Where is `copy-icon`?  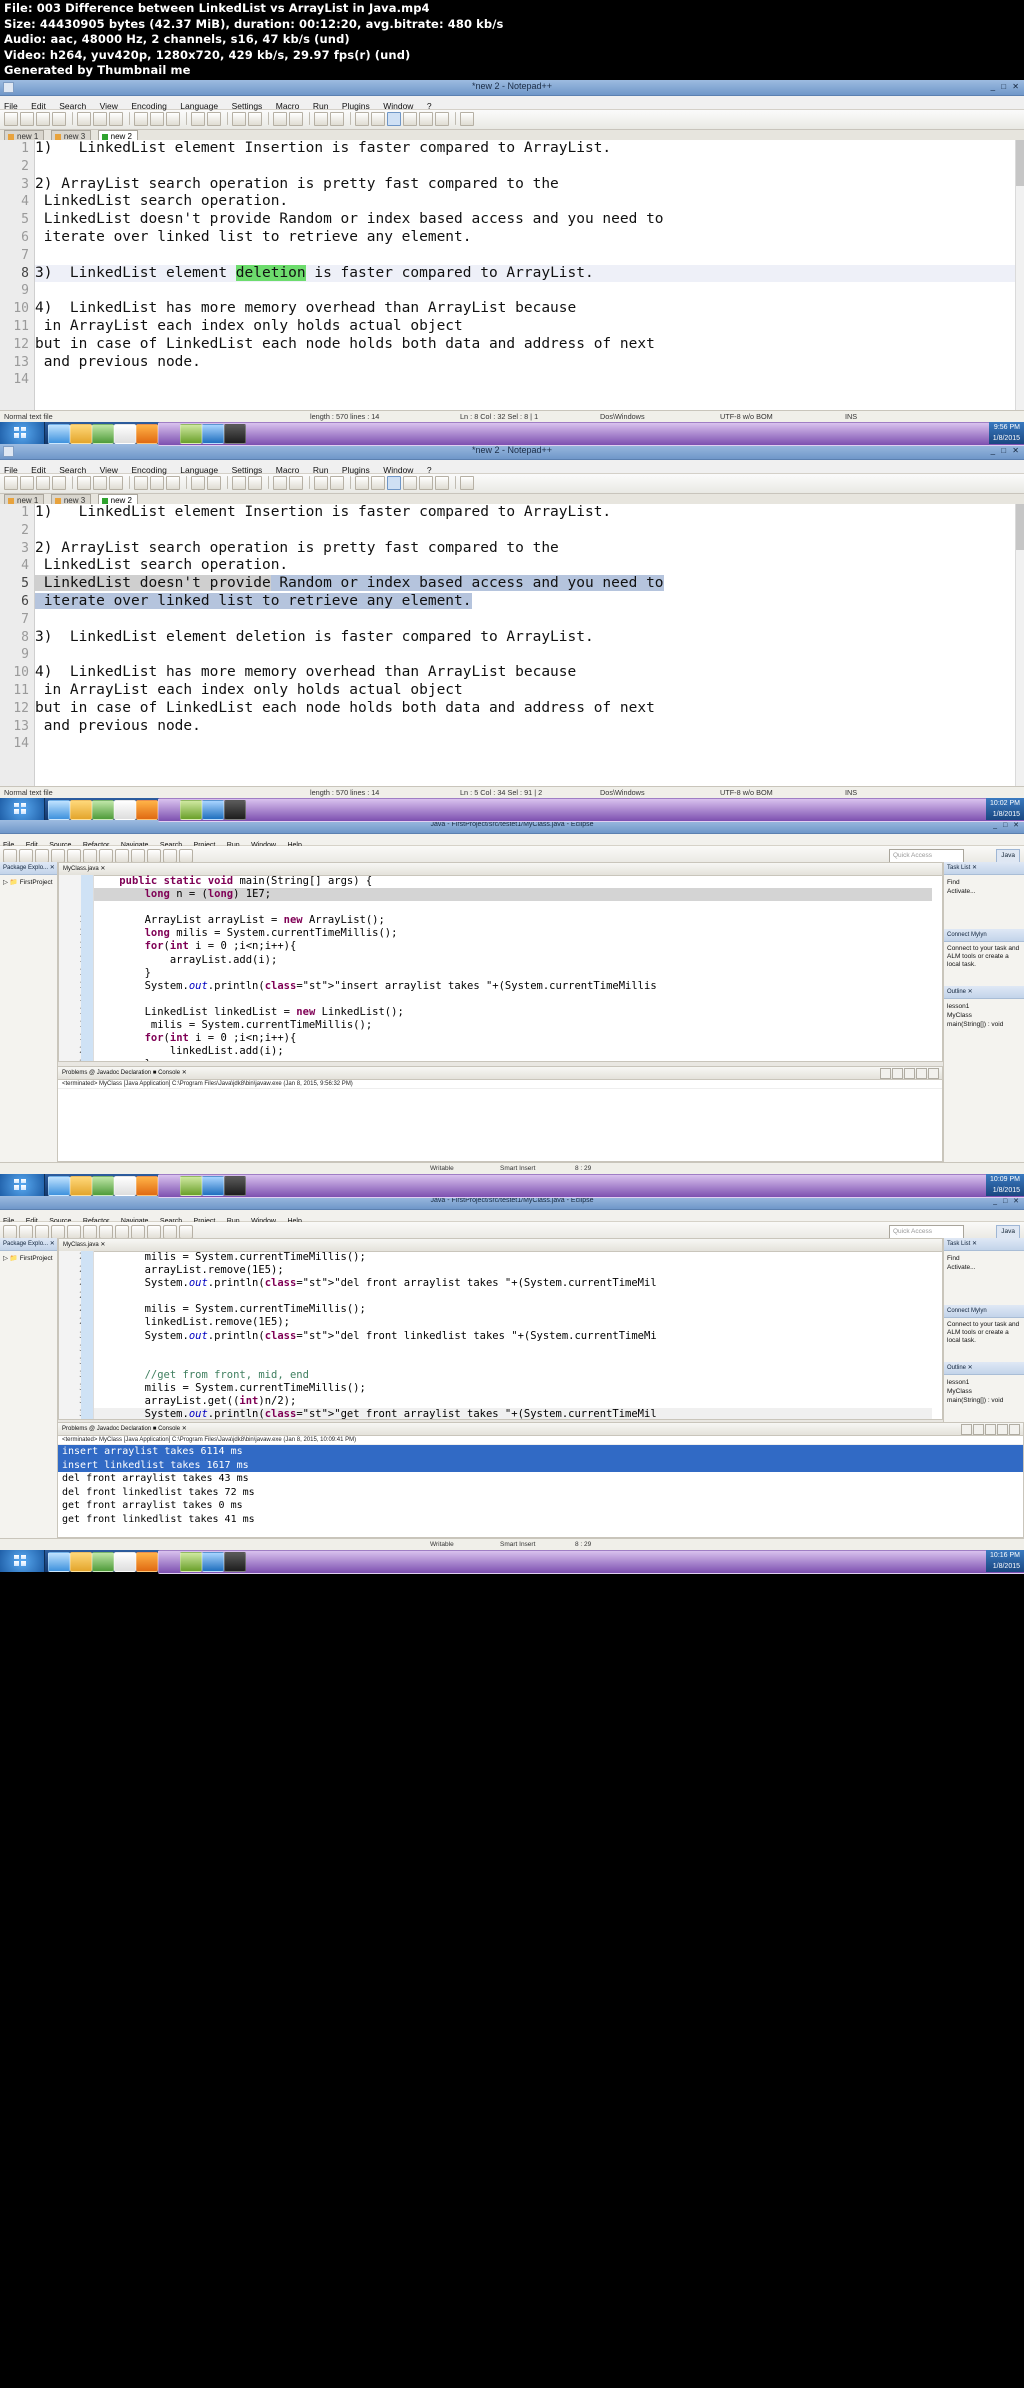
copy-icon is located at coordinates (157, 483).